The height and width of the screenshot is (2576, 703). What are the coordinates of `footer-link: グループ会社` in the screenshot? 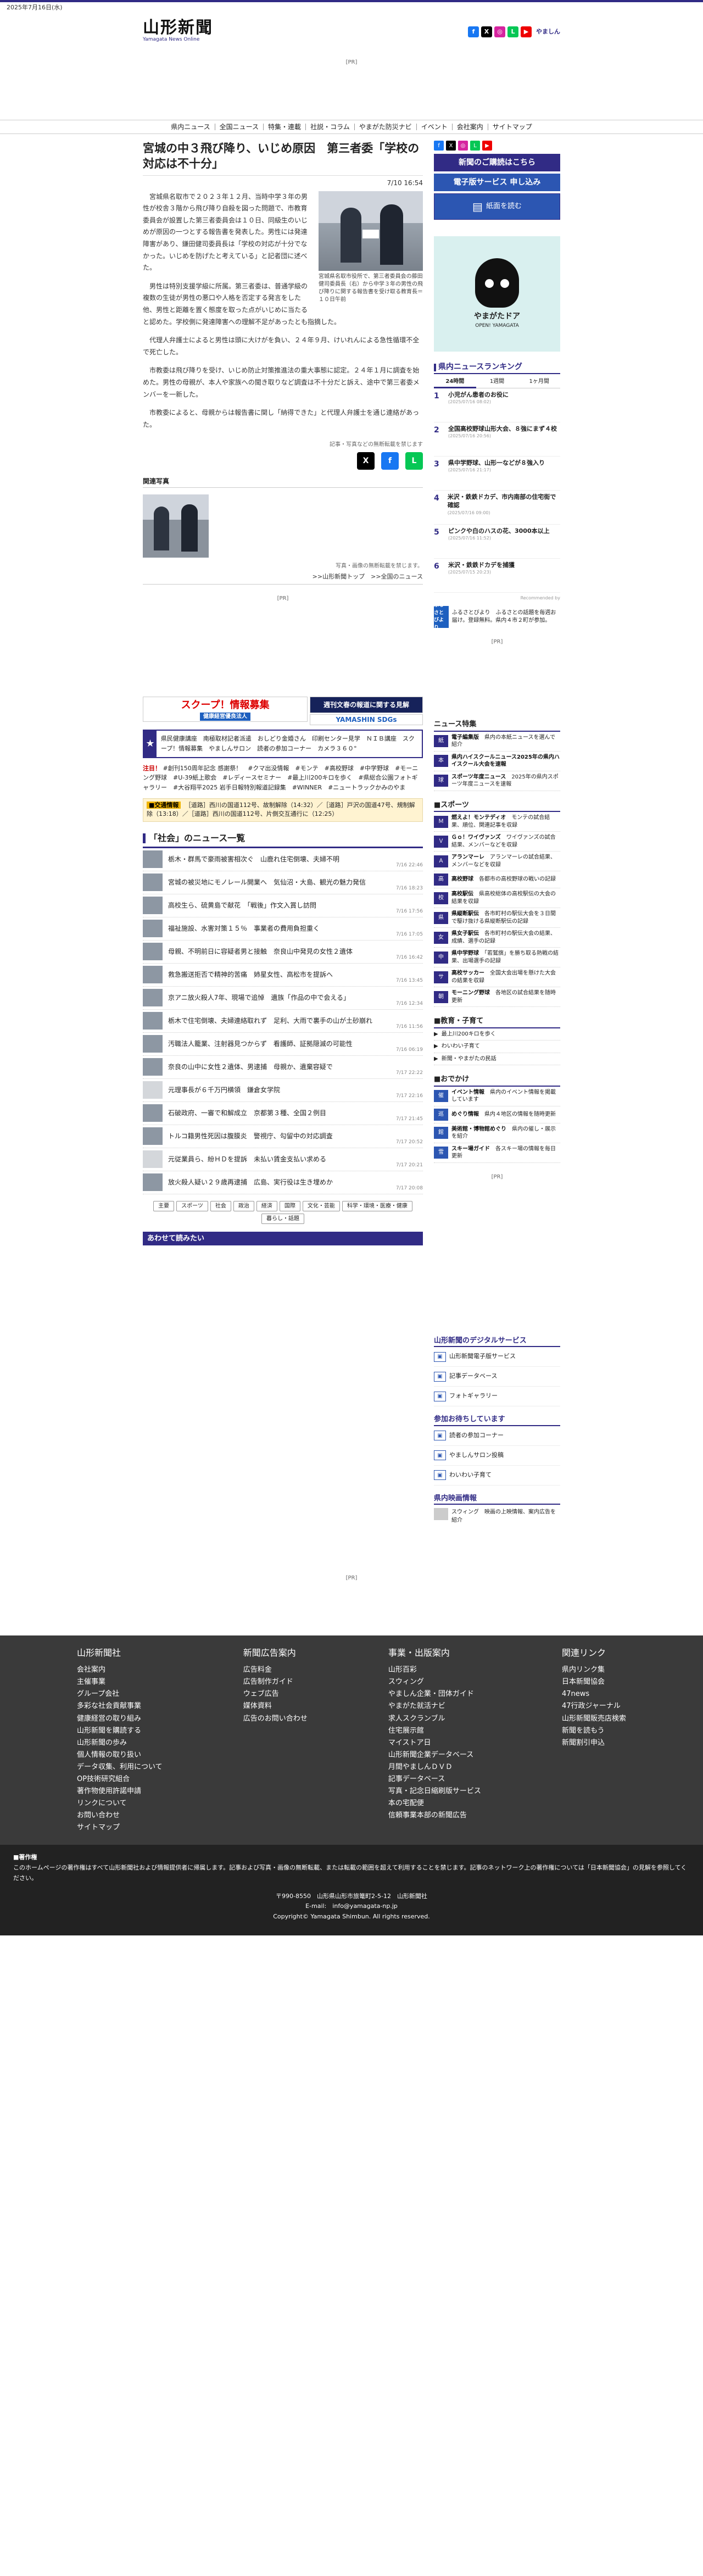 It's located at (120, 1694).